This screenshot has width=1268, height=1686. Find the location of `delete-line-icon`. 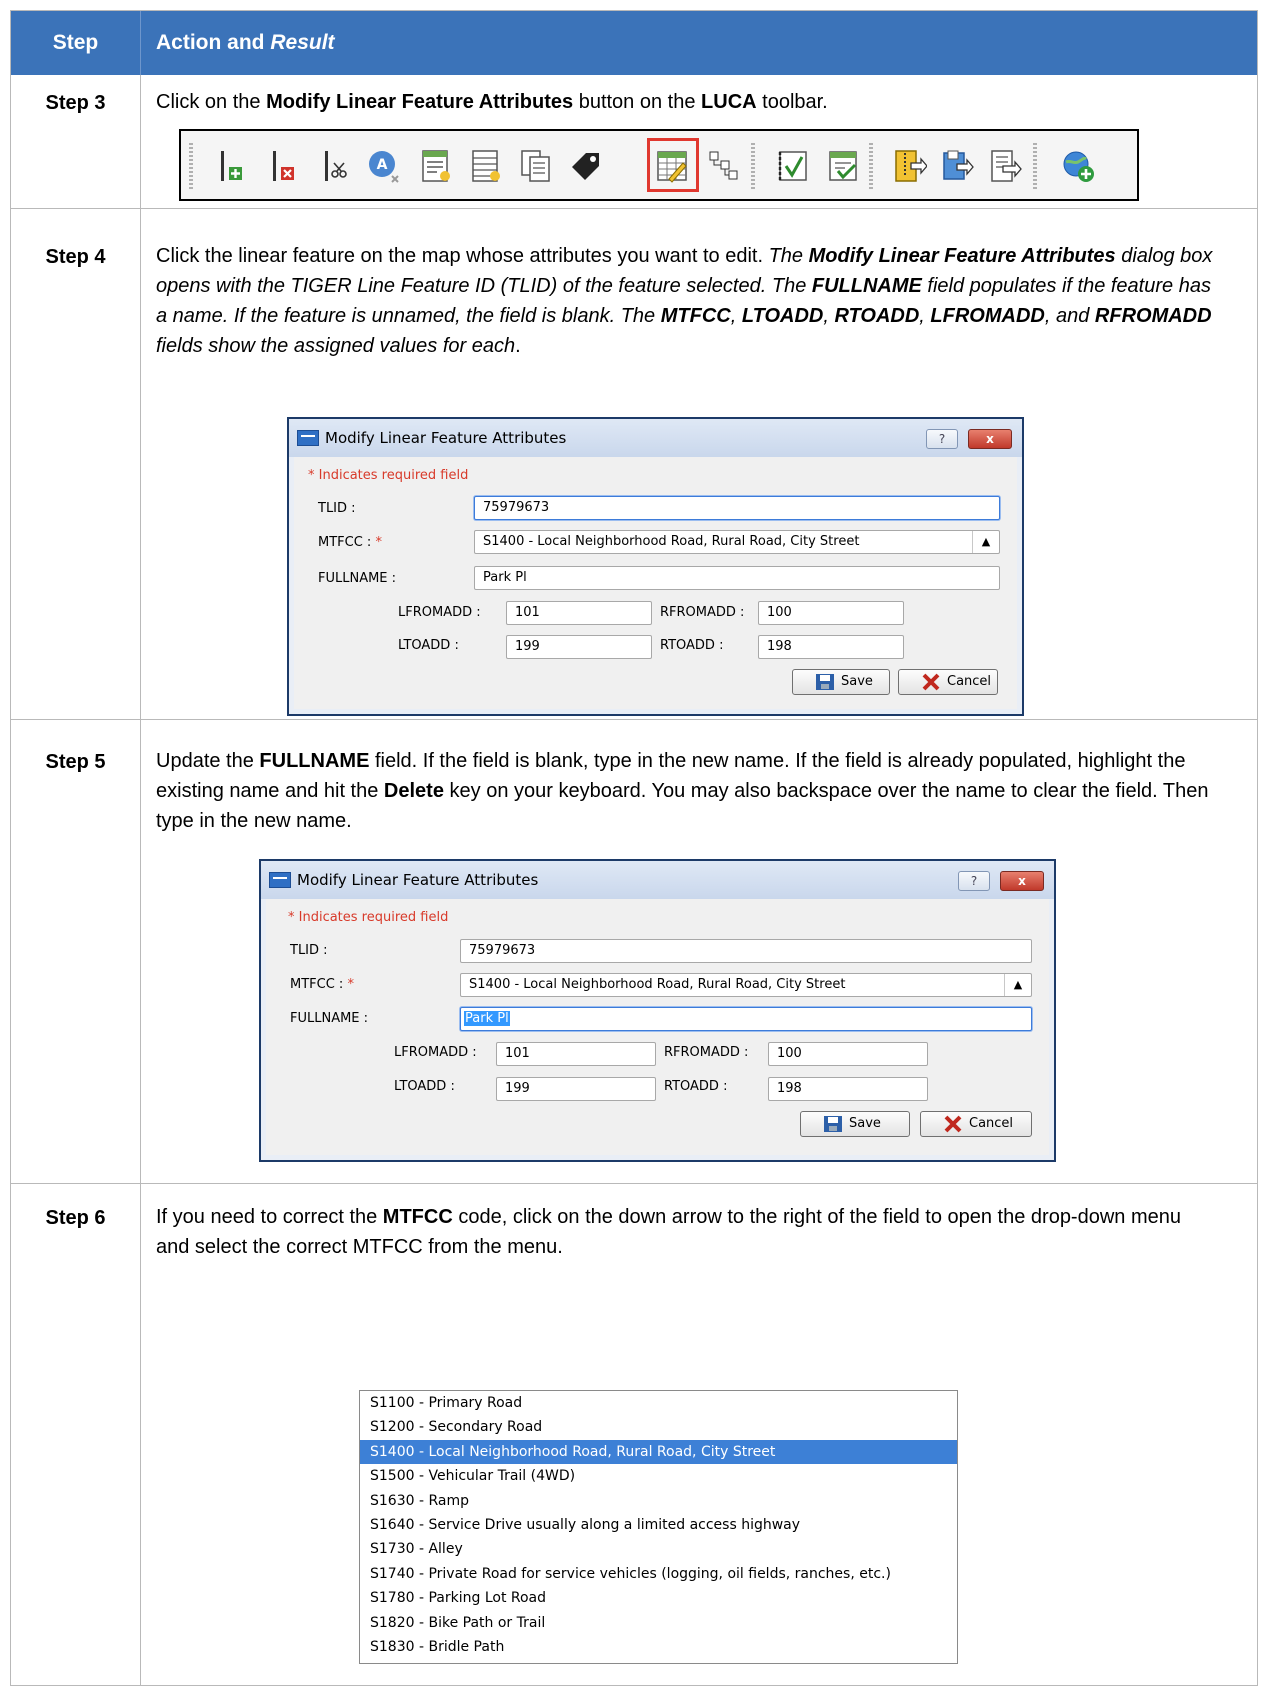

delete-line-icon is located at coordinates (284, 166).